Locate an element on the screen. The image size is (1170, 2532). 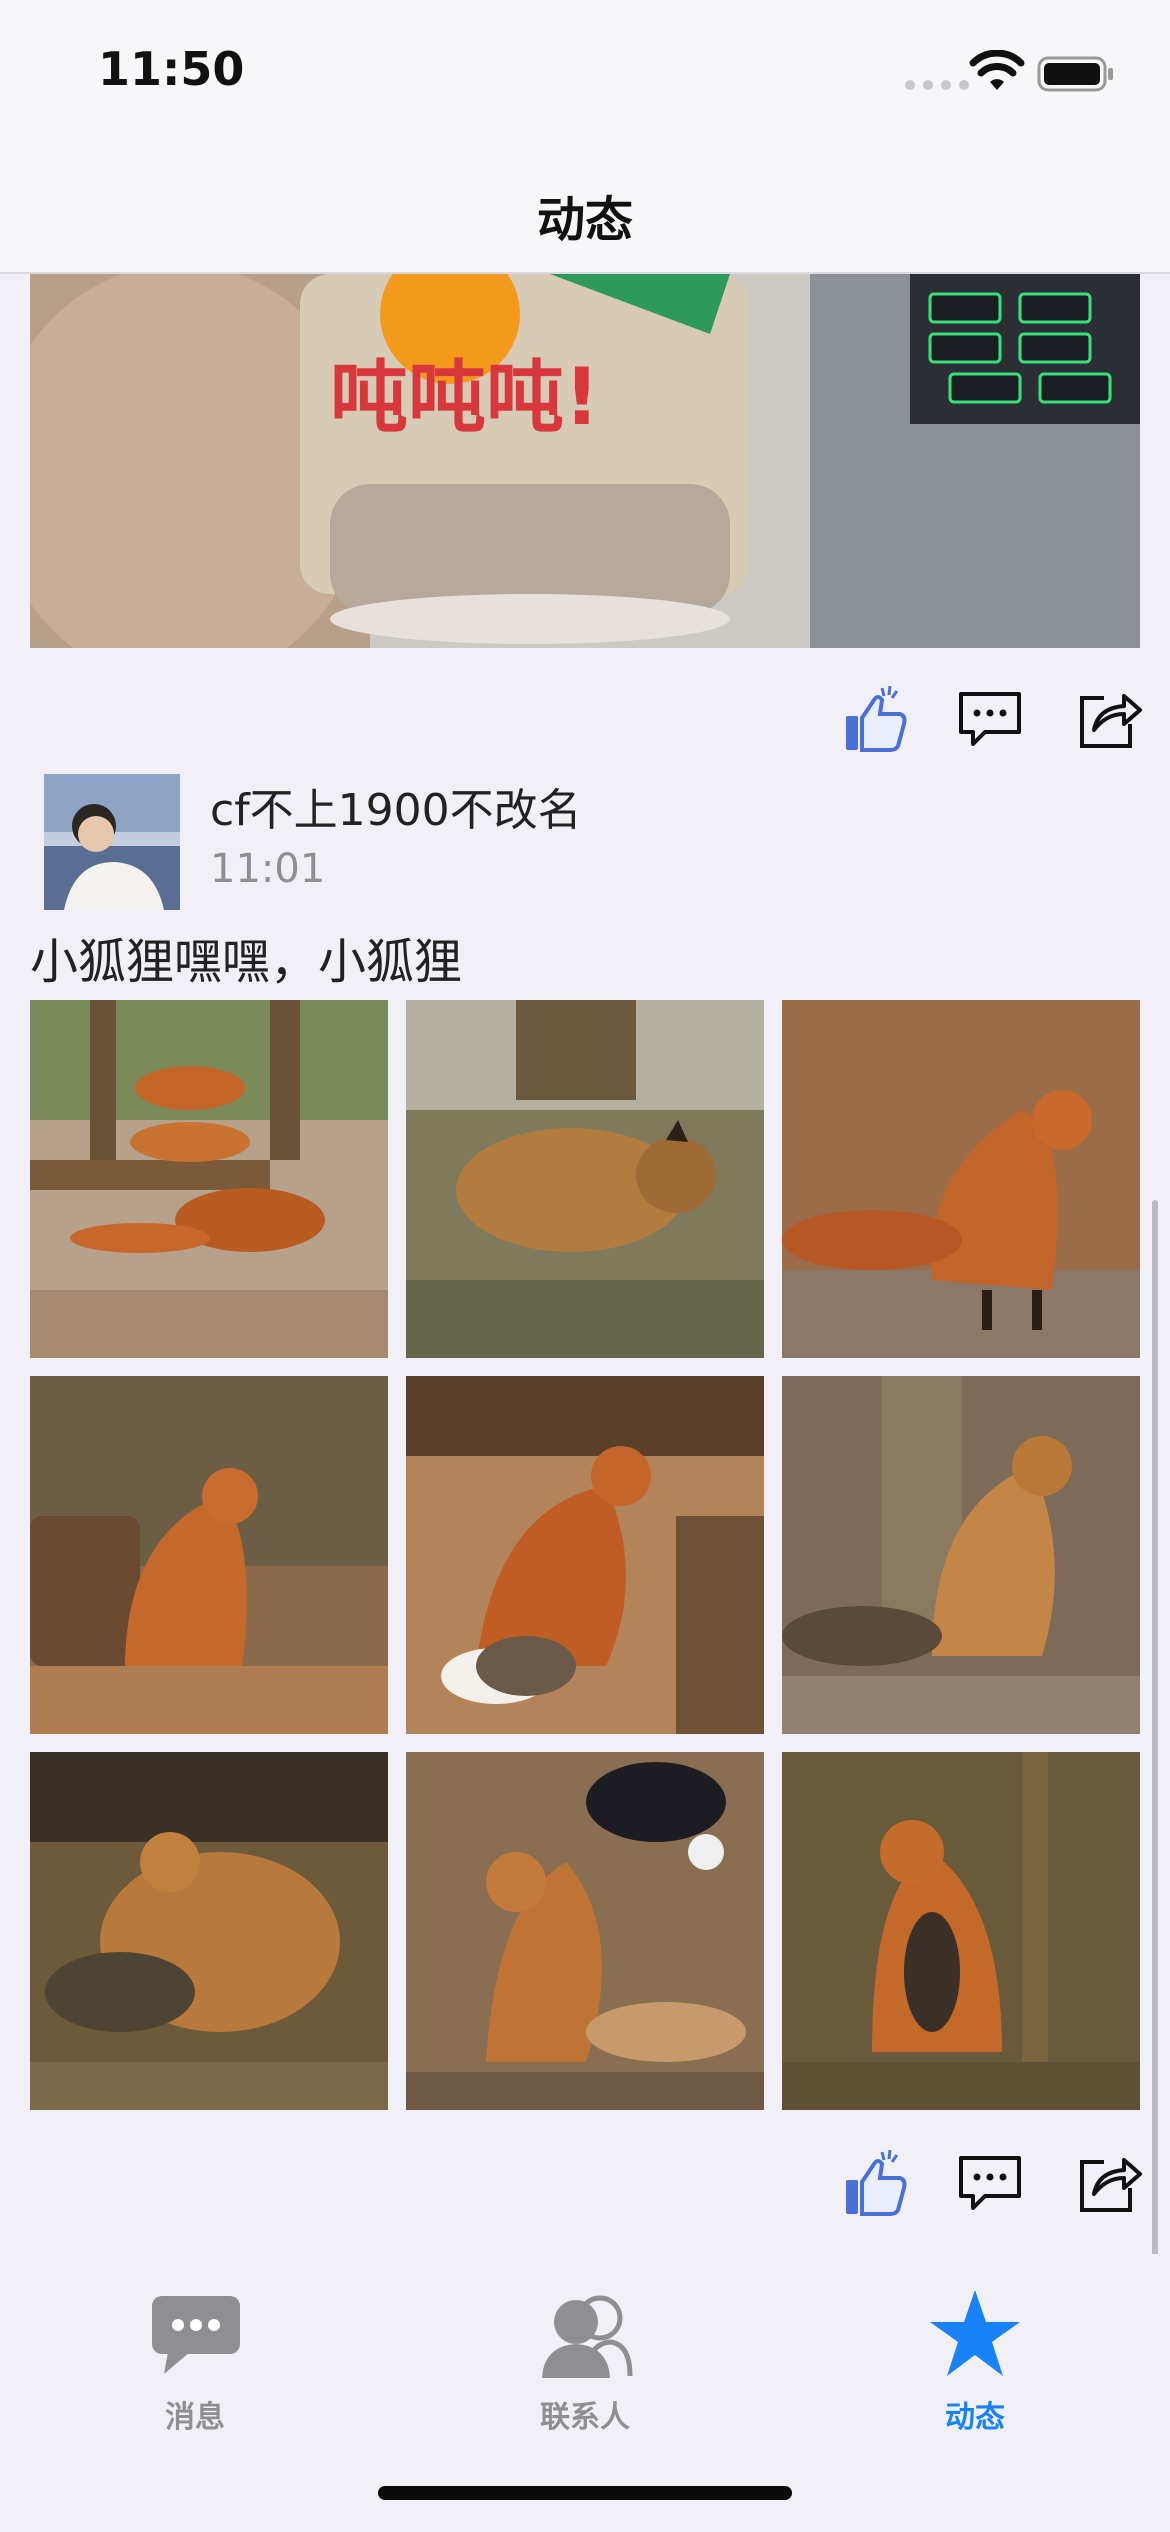
contacts-icon is located at coordinates (587, 2336).